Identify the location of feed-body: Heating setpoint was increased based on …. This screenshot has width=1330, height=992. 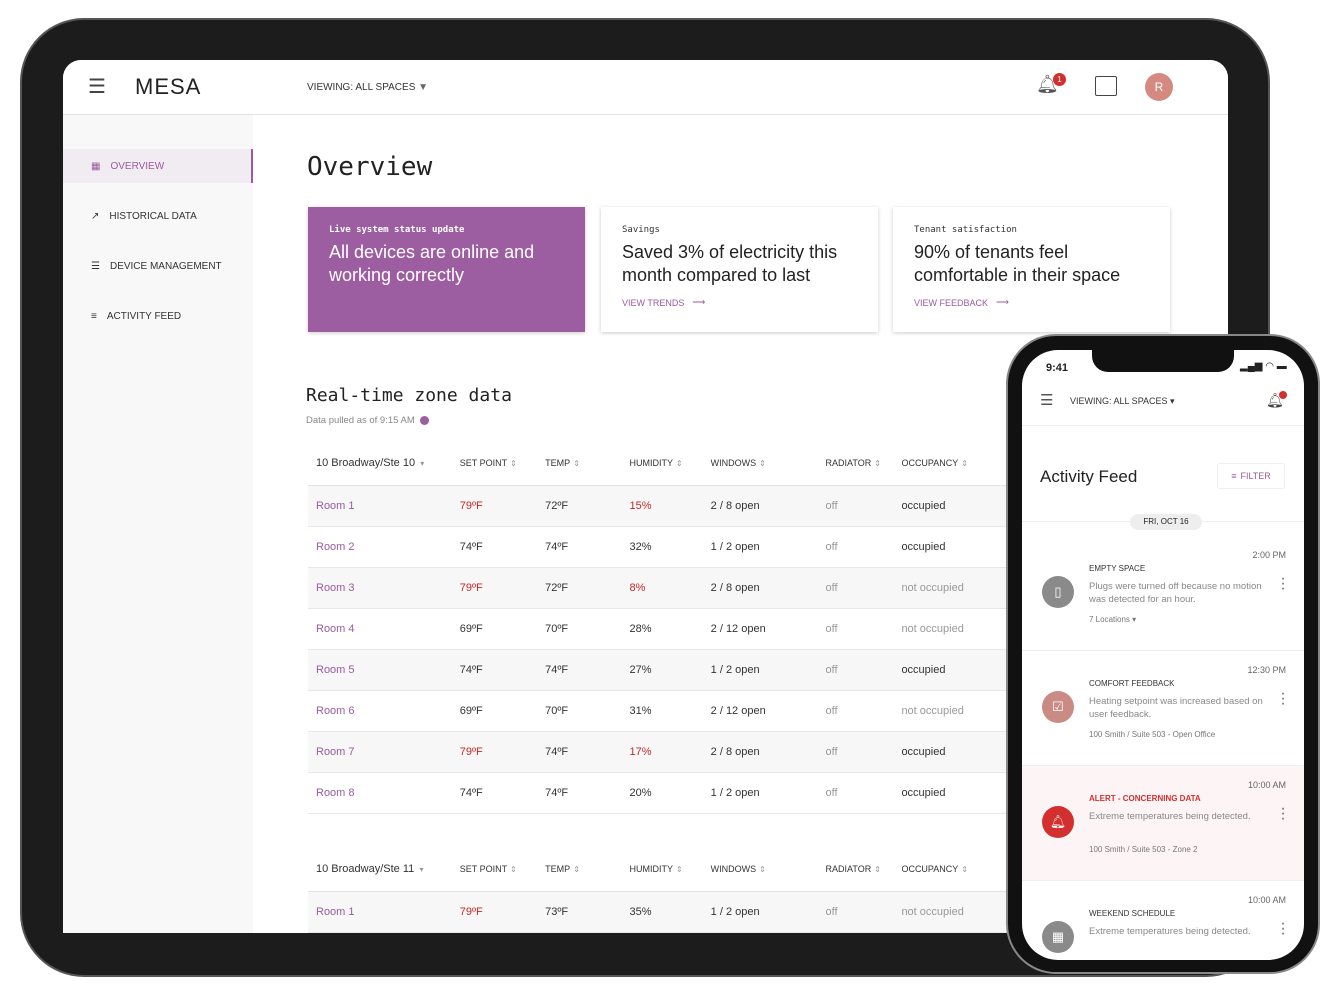
(1176, 708).